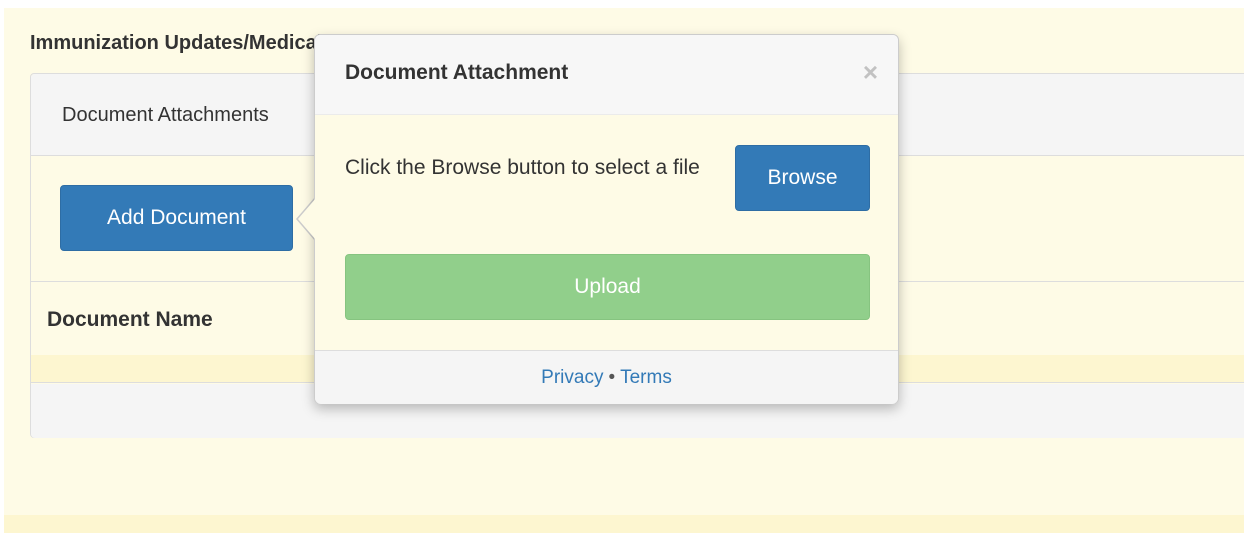  What do you see at coordinates (646, 378) in the screenshot?
I see `terms-link: Terms` at bounding box center [646, 378].